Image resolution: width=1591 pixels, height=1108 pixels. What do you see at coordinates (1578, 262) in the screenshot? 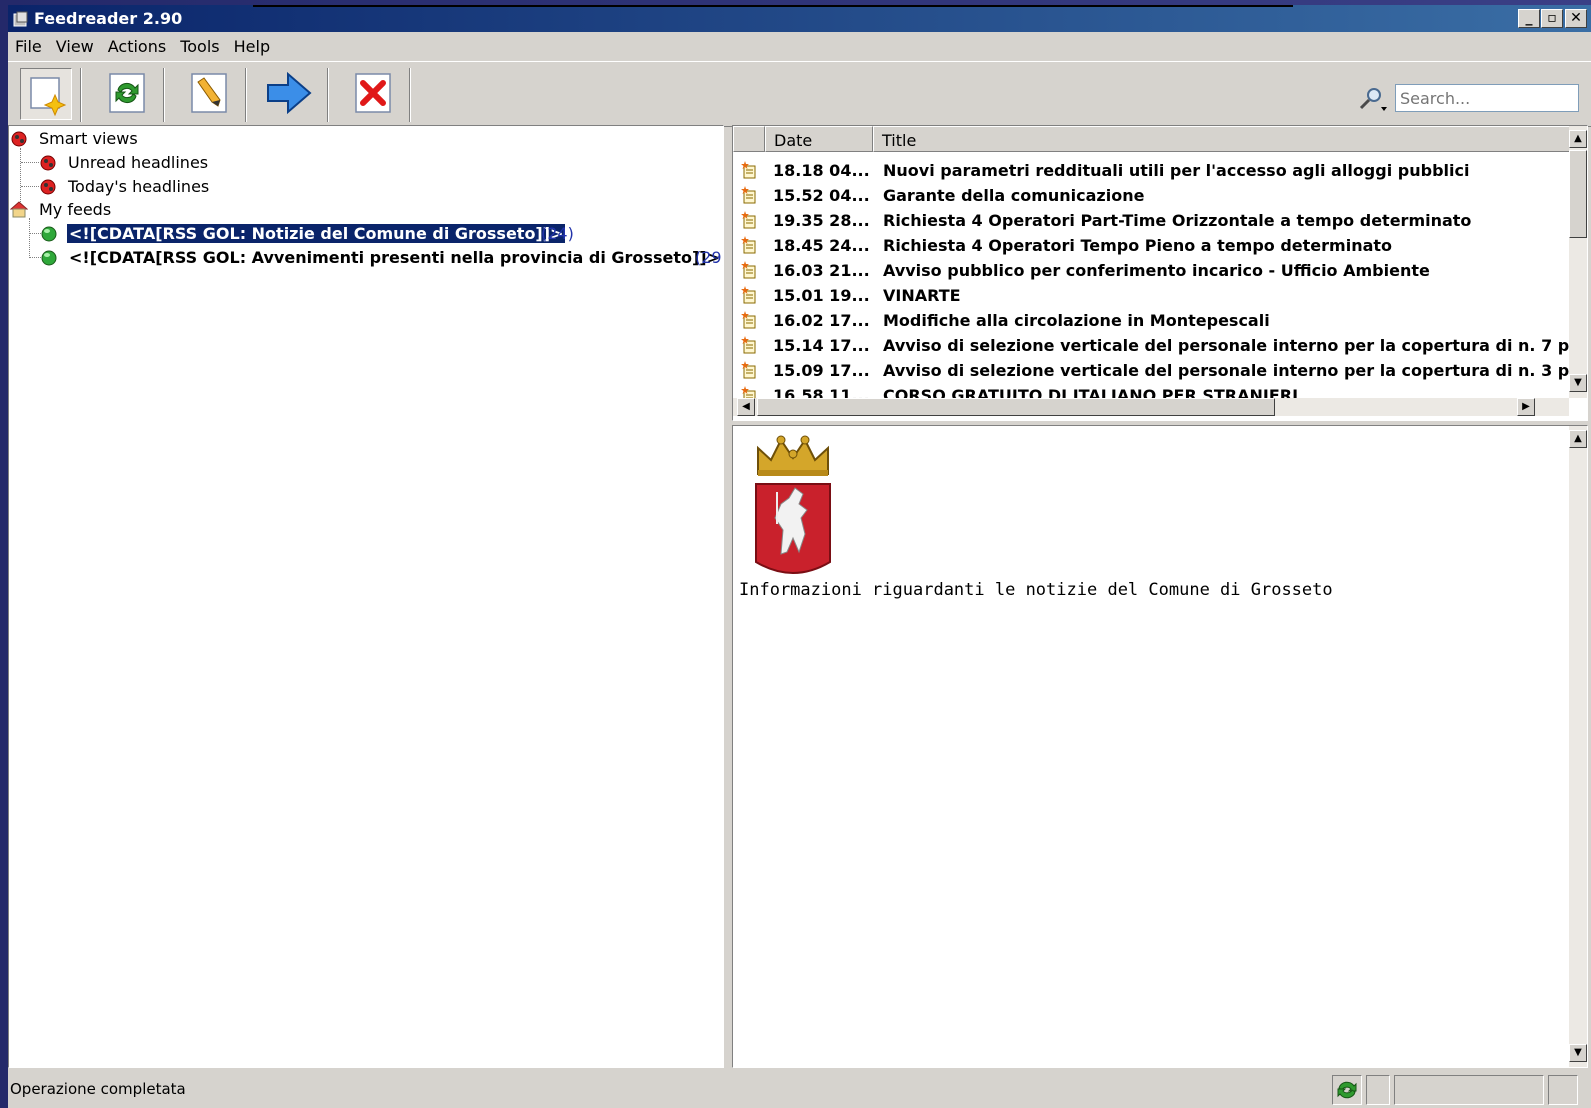
I see `list-vertical-scrollbar: ▲ ▼` at bounding box center [1578, 262].